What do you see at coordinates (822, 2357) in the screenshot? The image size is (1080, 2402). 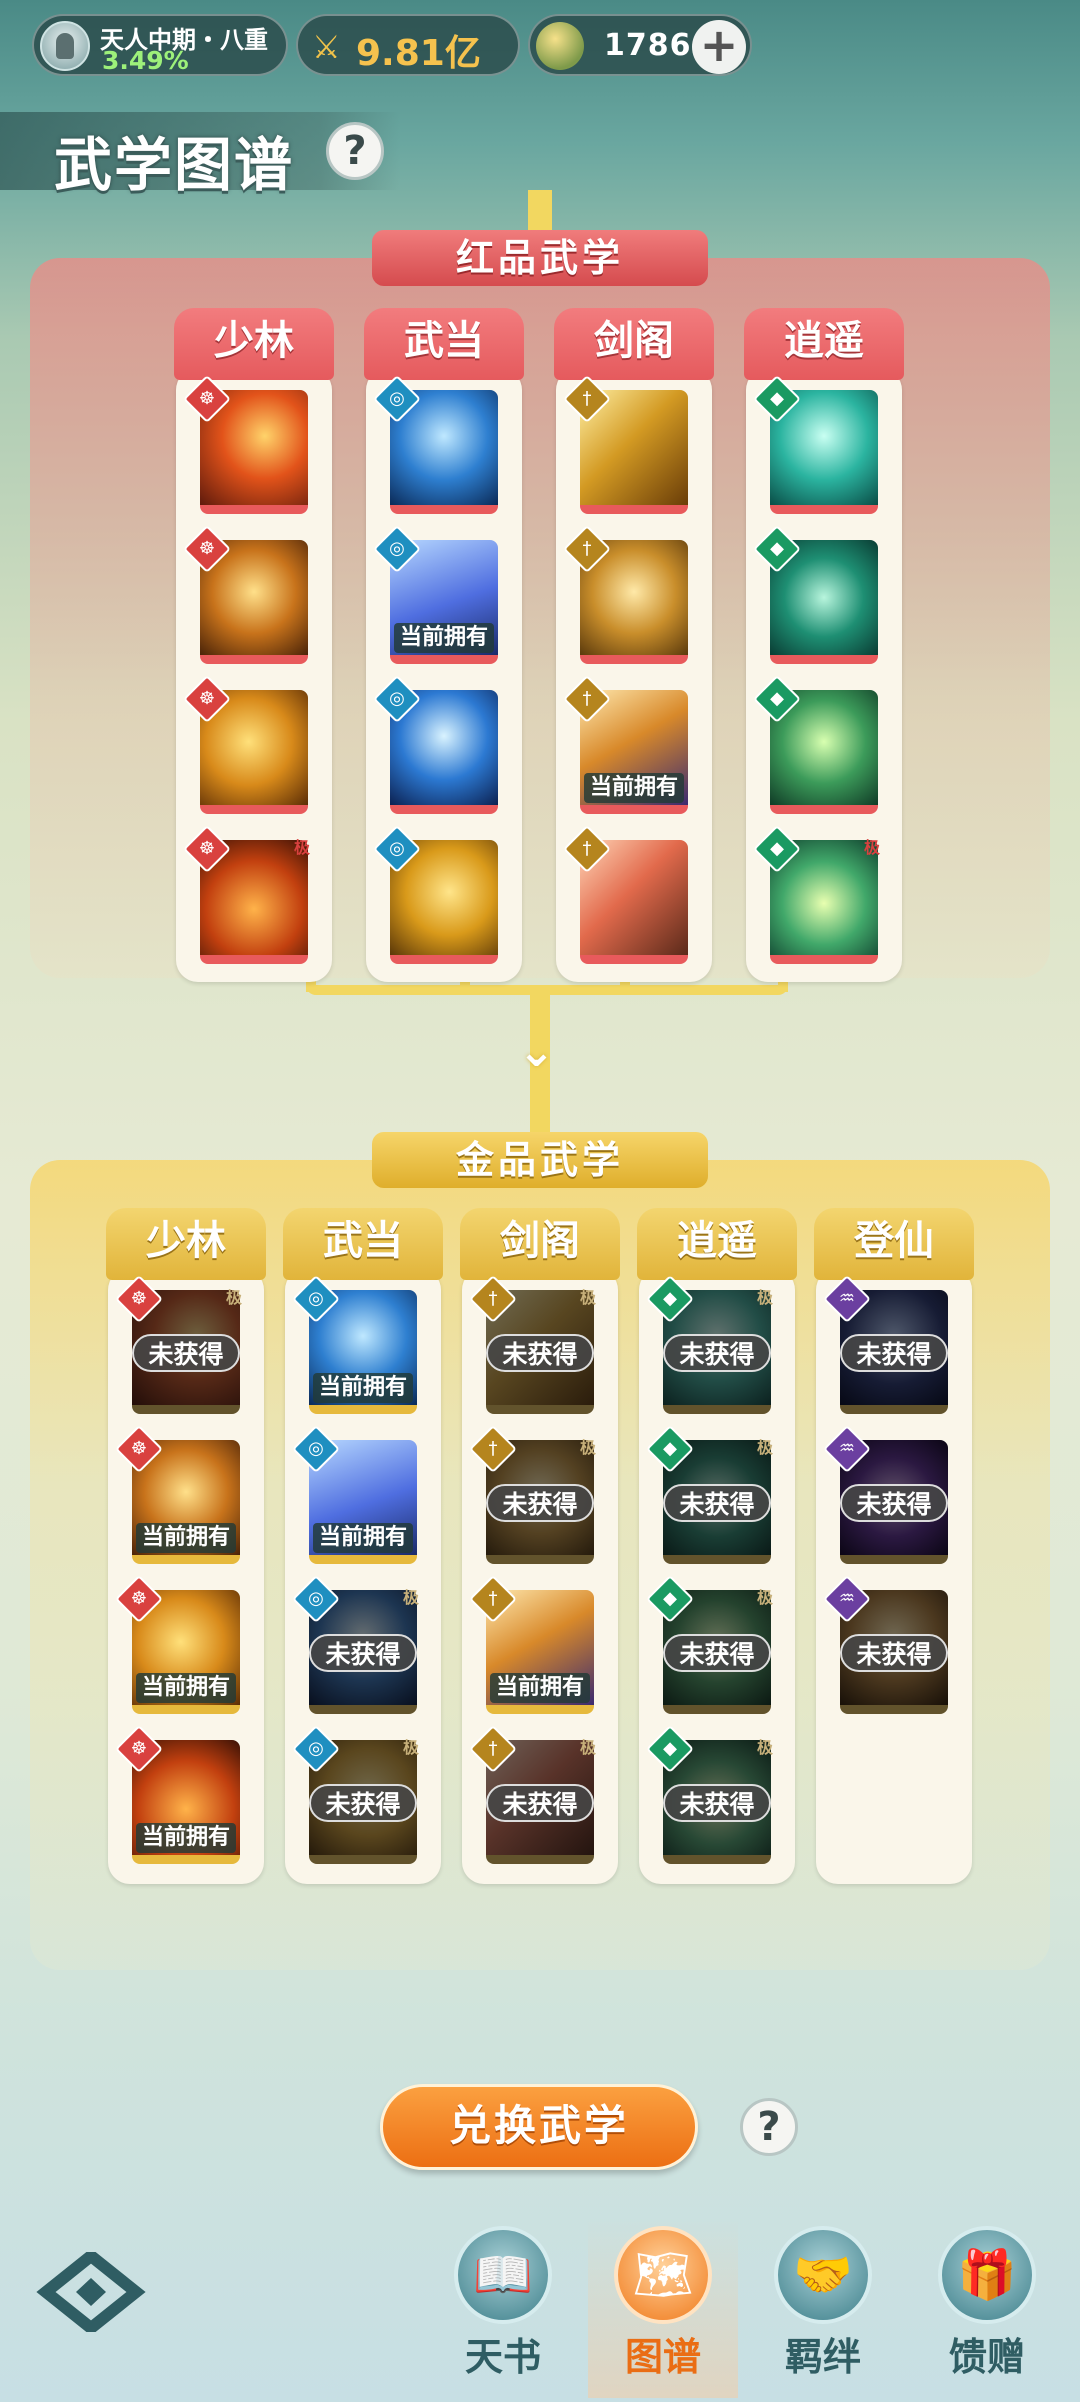 I see `nav-label: 羁绊` at bounding box center [822, 2357].